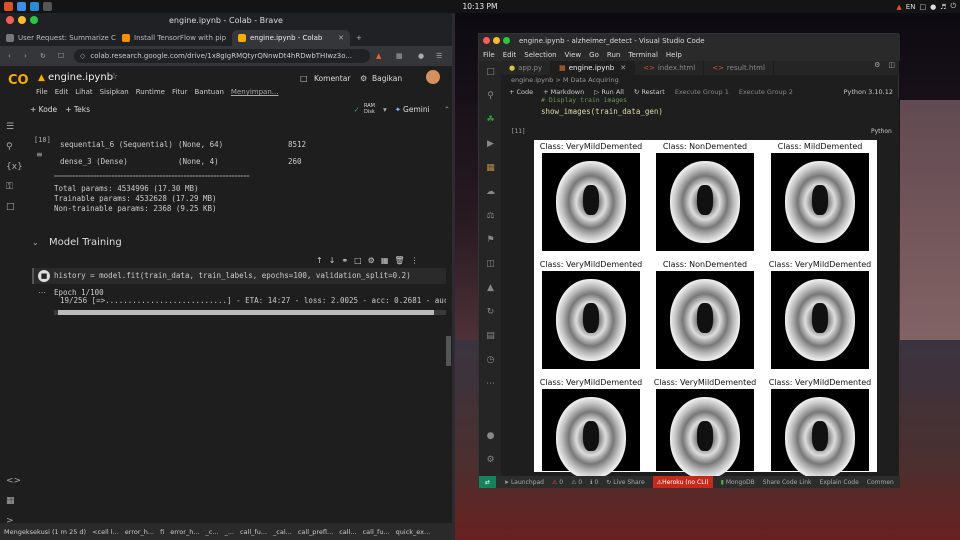 This screenshot has width=960, height=540. Describe the element at coordinates (594, 55) in the screenshot. I see `menu-go: Go` at that location.